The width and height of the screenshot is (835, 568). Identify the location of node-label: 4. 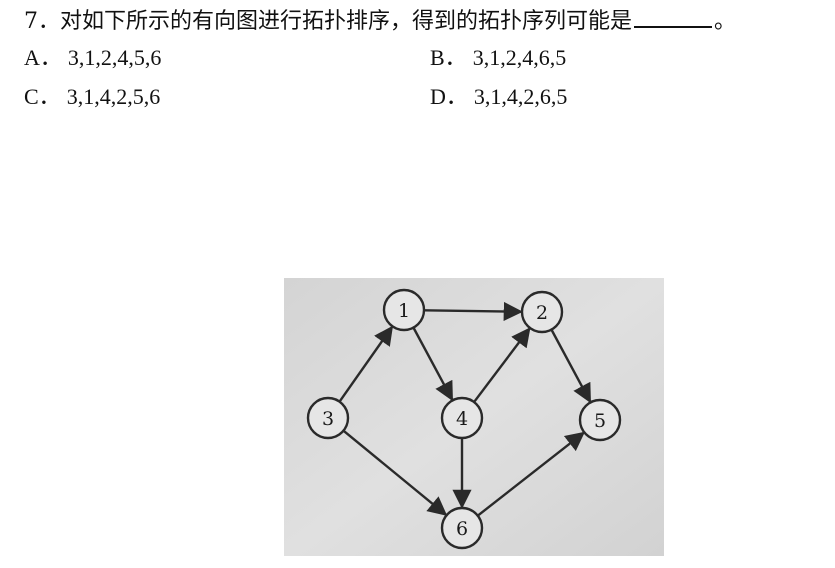
(462, 419).